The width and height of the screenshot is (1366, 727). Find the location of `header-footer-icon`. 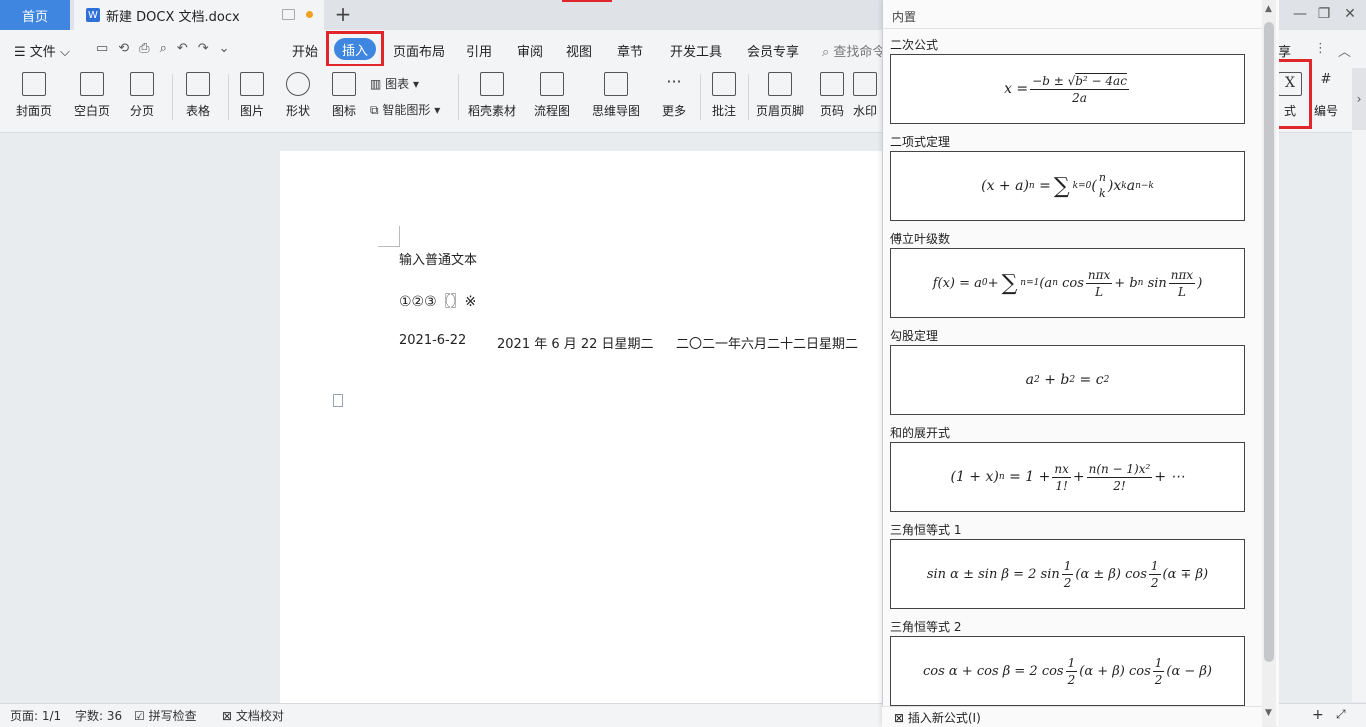

header-footer-icon is located at coordinates (780, 84).